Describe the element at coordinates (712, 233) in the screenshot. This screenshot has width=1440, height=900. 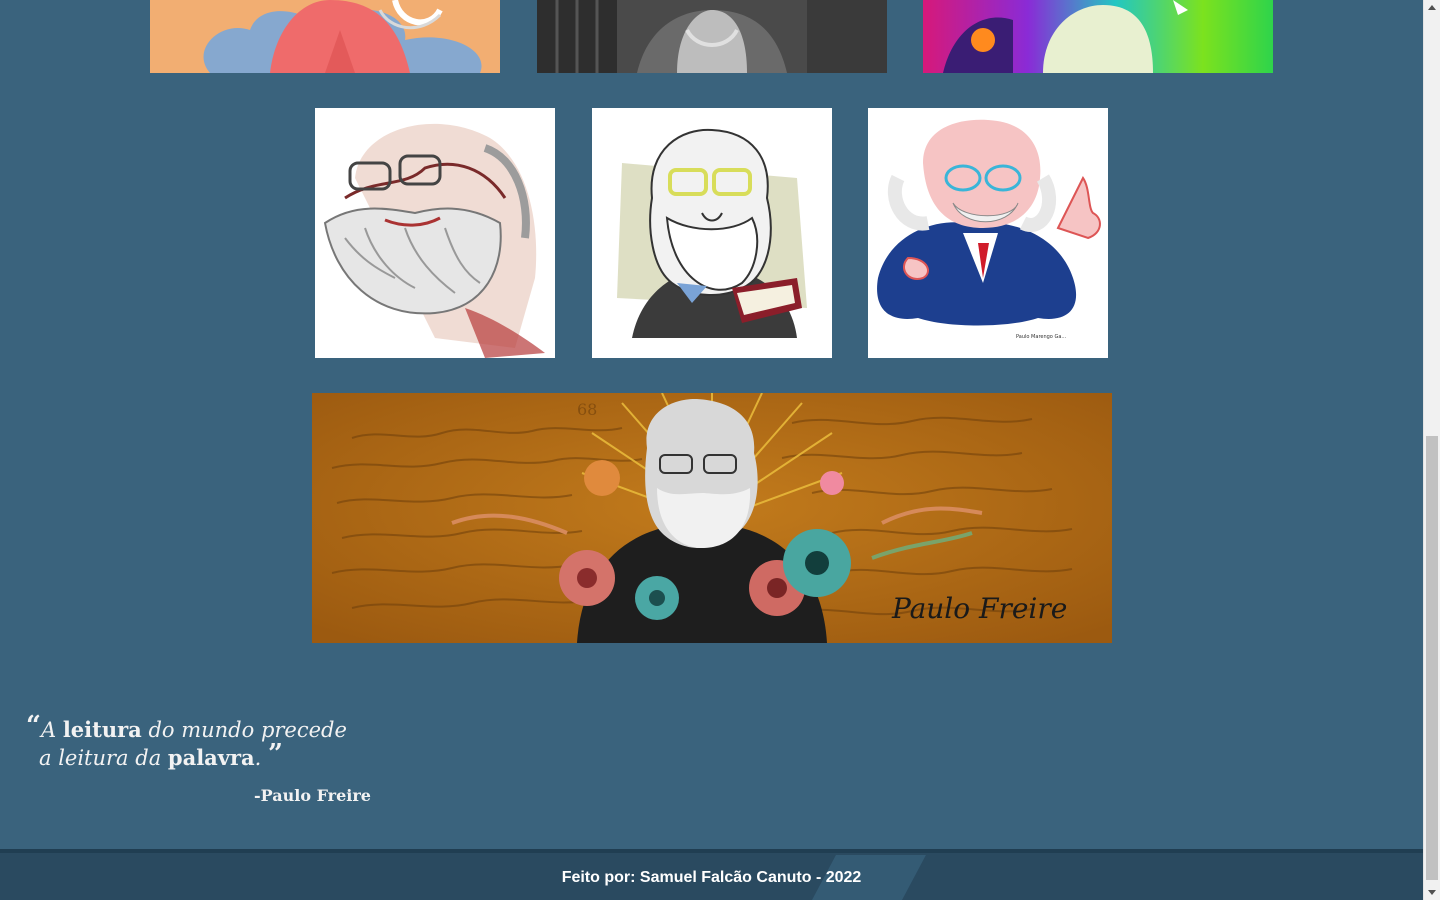
I see `caricature-cartoon-book` at that location.